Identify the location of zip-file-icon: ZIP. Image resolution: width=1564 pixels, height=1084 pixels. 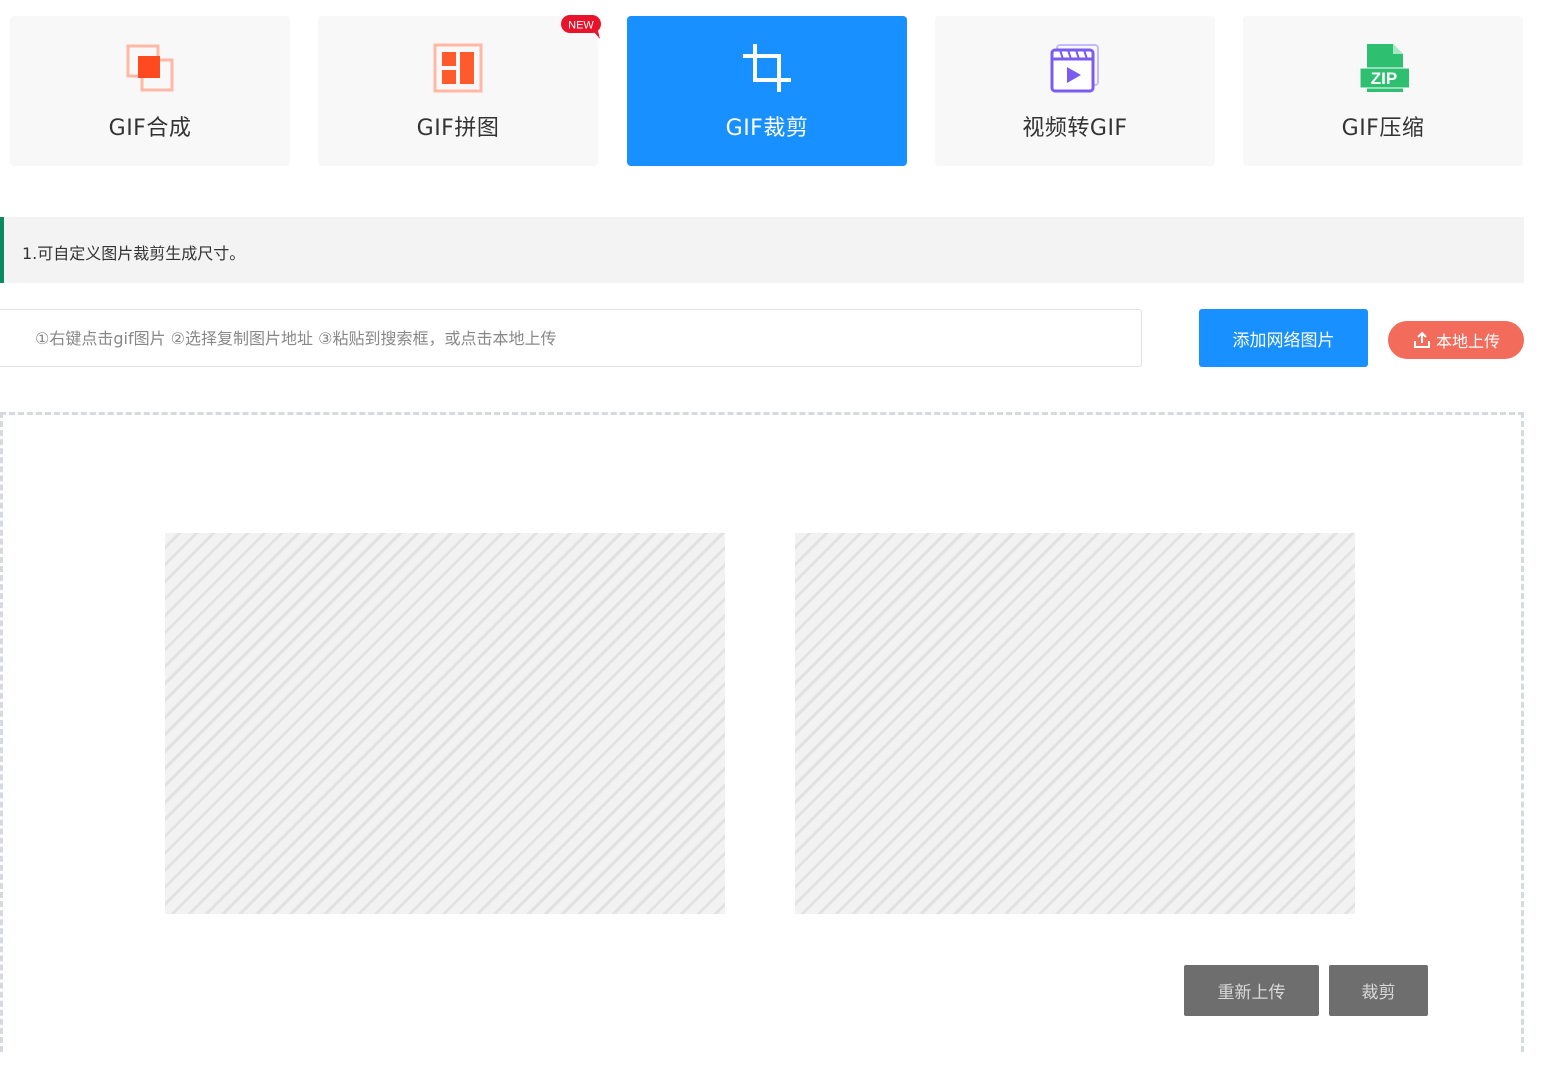
(1384, 68).